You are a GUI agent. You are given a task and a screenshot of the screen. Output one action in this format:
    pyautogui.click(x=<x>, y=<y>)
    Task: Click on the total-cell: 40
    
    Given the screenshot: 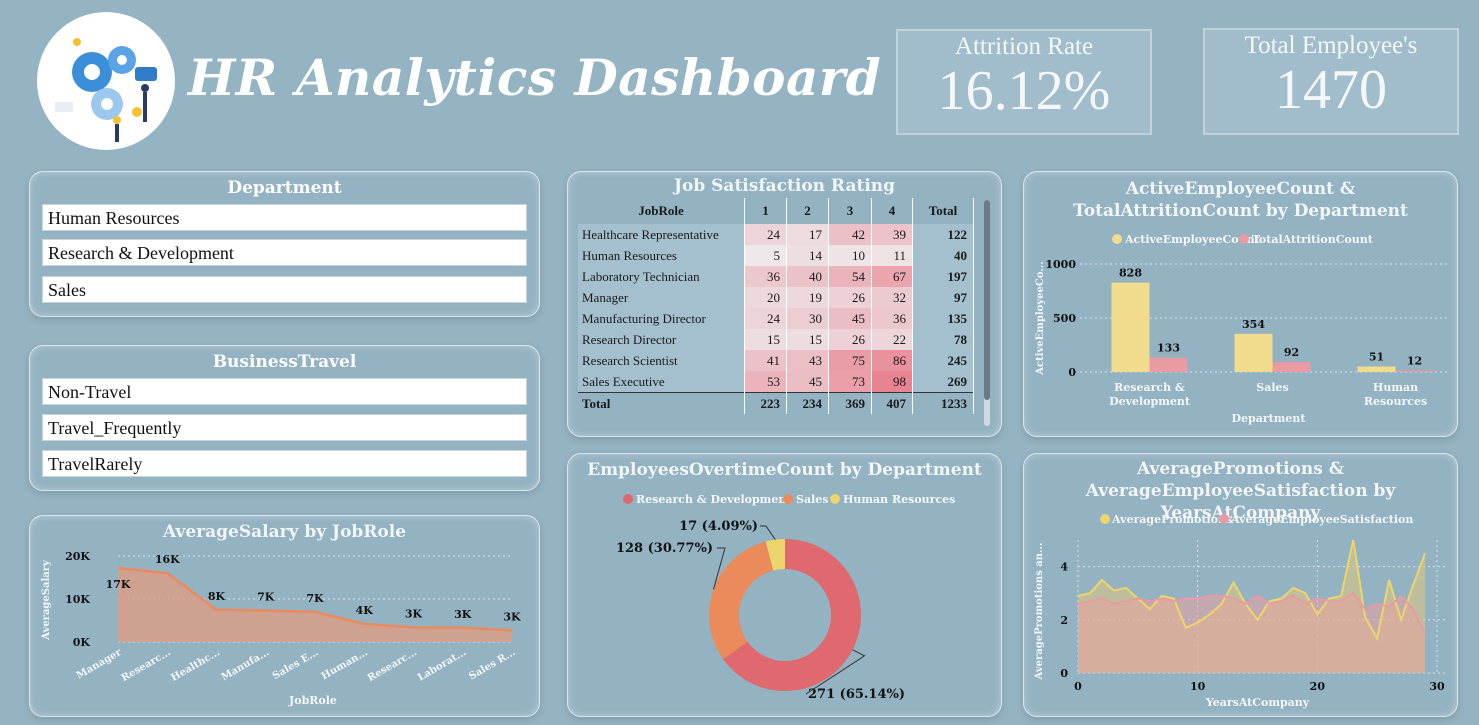 What is the action you would take?
    pyautogui.click(x=943, y=255)
    